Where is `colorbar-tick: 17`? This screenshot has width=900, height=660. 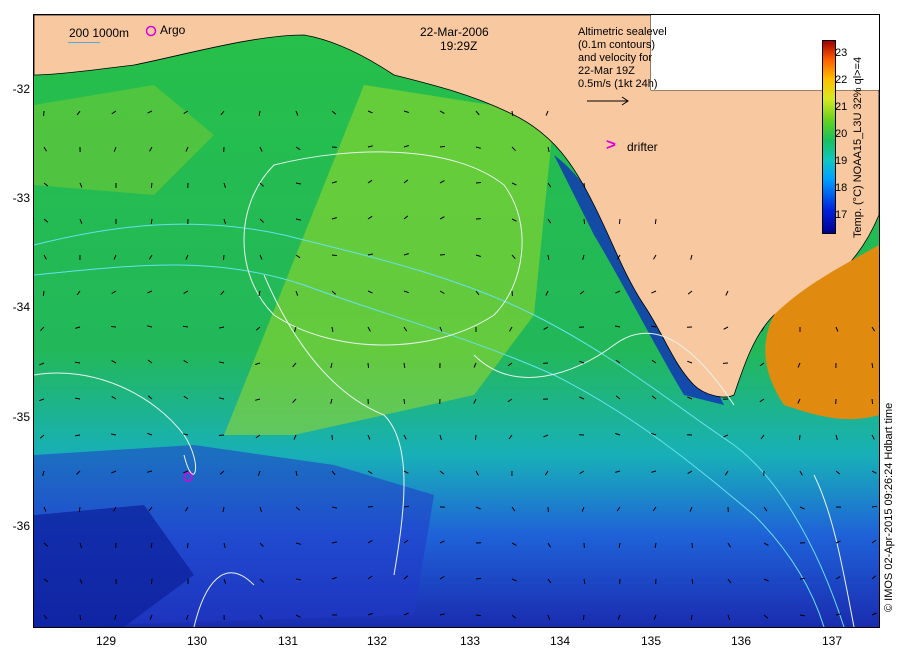
colorbar-tick: 17 is located at coordinates (841, 215).